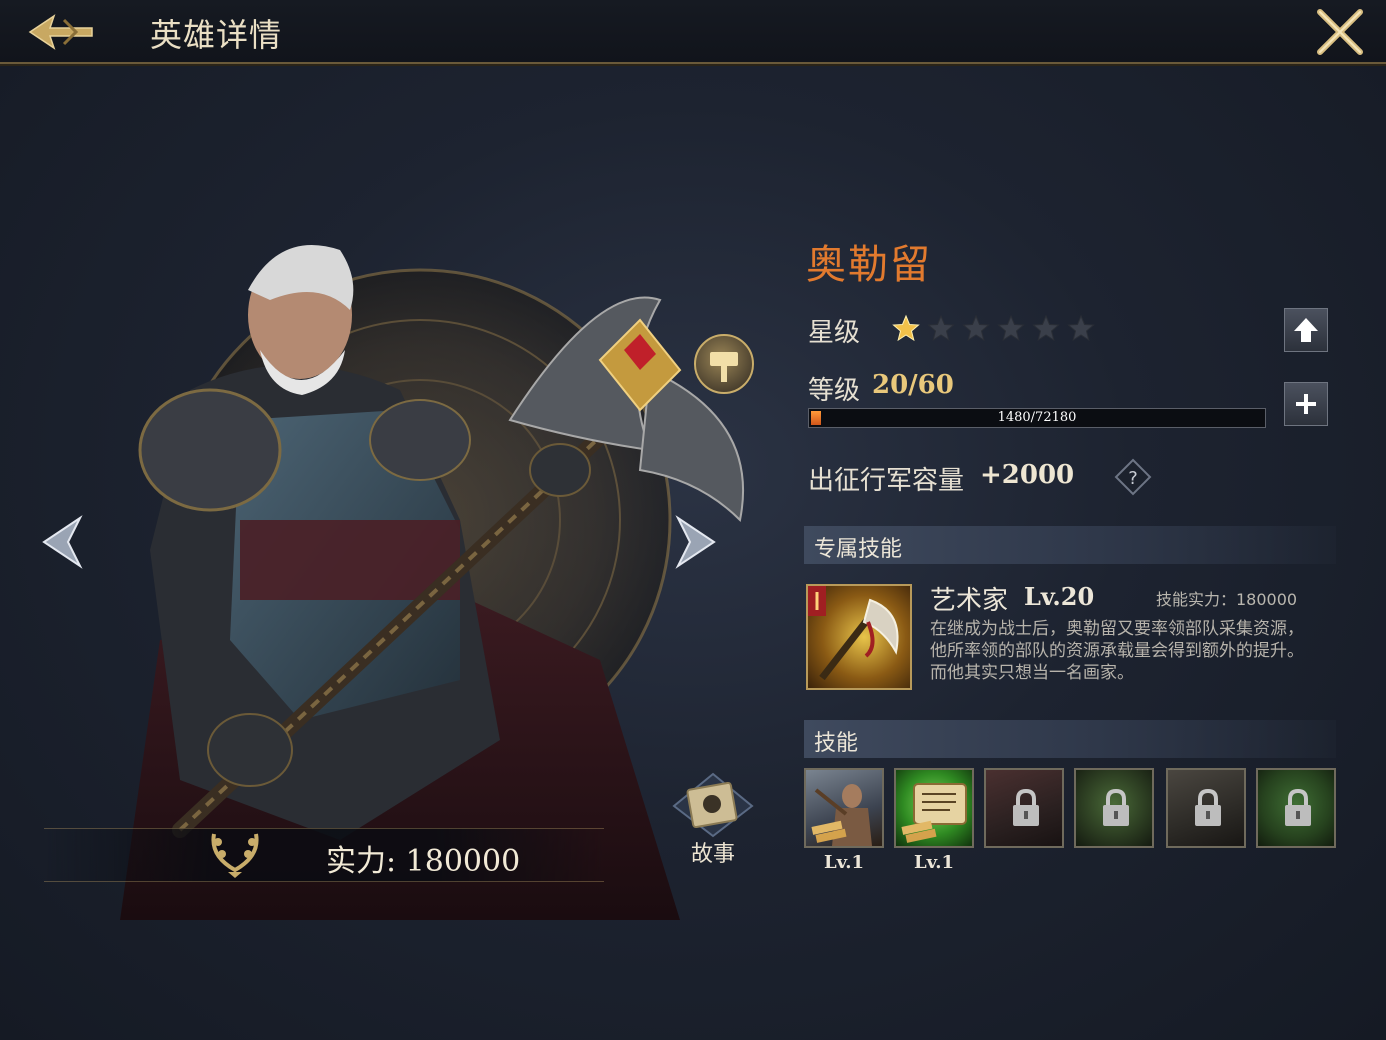 This screenshot has height=1040, width=1386. I want to click on next-hero-arrow, so click(695, 542).